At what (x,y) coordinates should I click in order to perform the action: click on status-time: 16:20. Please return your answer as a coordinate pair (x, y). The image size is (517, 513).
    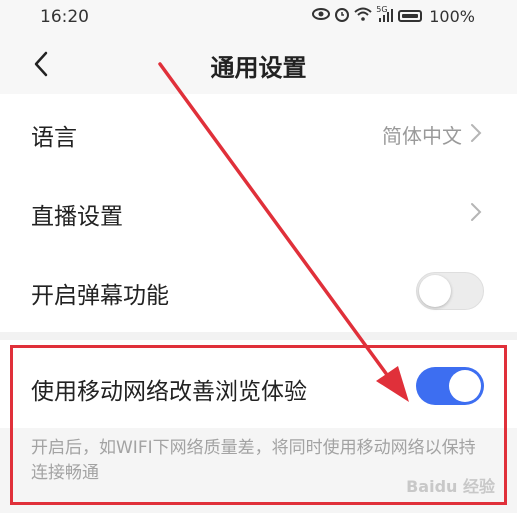
    Looking at the image, I should click on (64, 17).